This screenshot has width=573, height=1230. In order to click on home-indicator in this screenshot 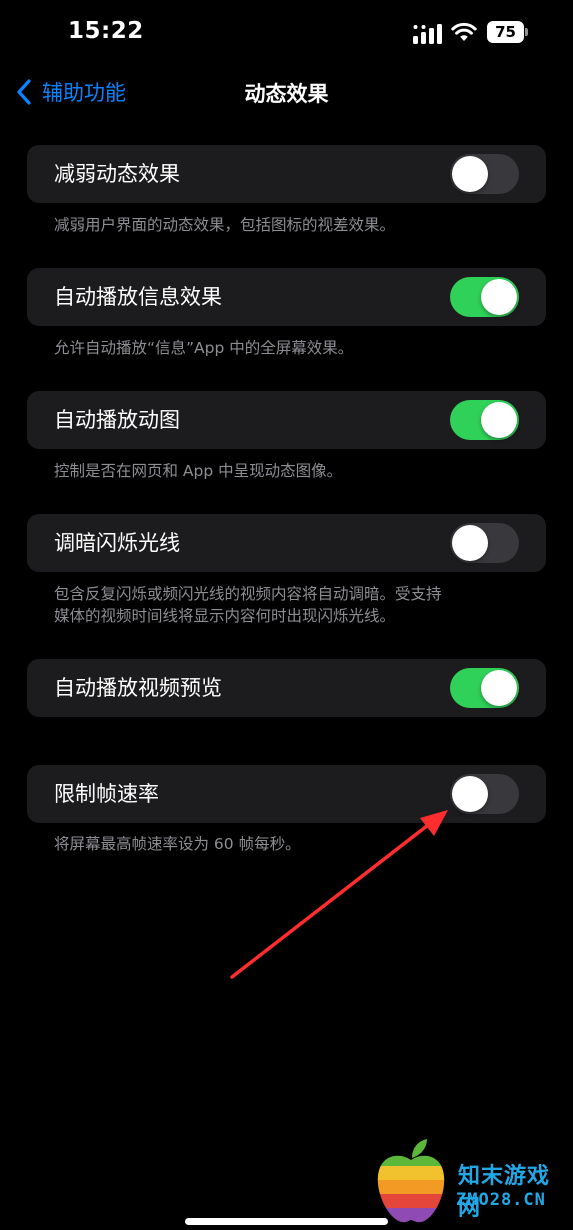, I will do `click(286, 1221)`.